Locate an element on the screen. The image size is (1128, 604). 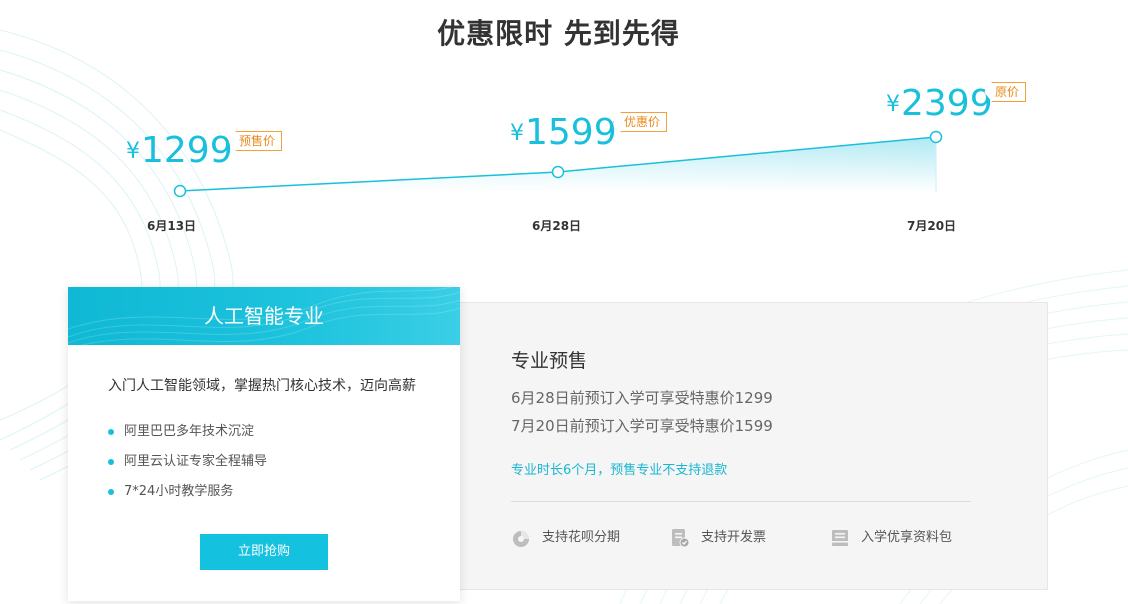
list-item: 7*24小时教学服务 is located at coordinates (284, 492).